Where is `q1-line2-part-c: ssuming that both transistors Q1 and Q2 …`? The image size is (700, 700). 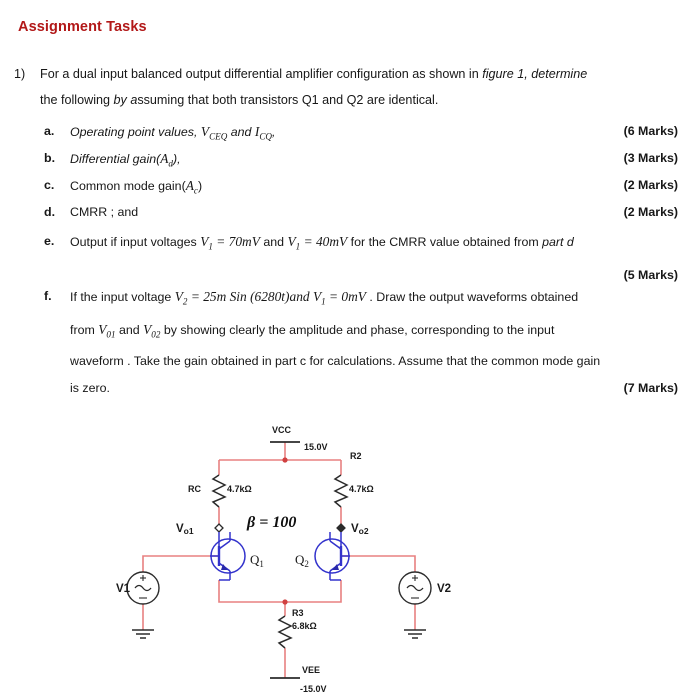
q1-line2-part-c: ssuming that both transistors Q1 and Q2 … is located at coordinates (288, 100).